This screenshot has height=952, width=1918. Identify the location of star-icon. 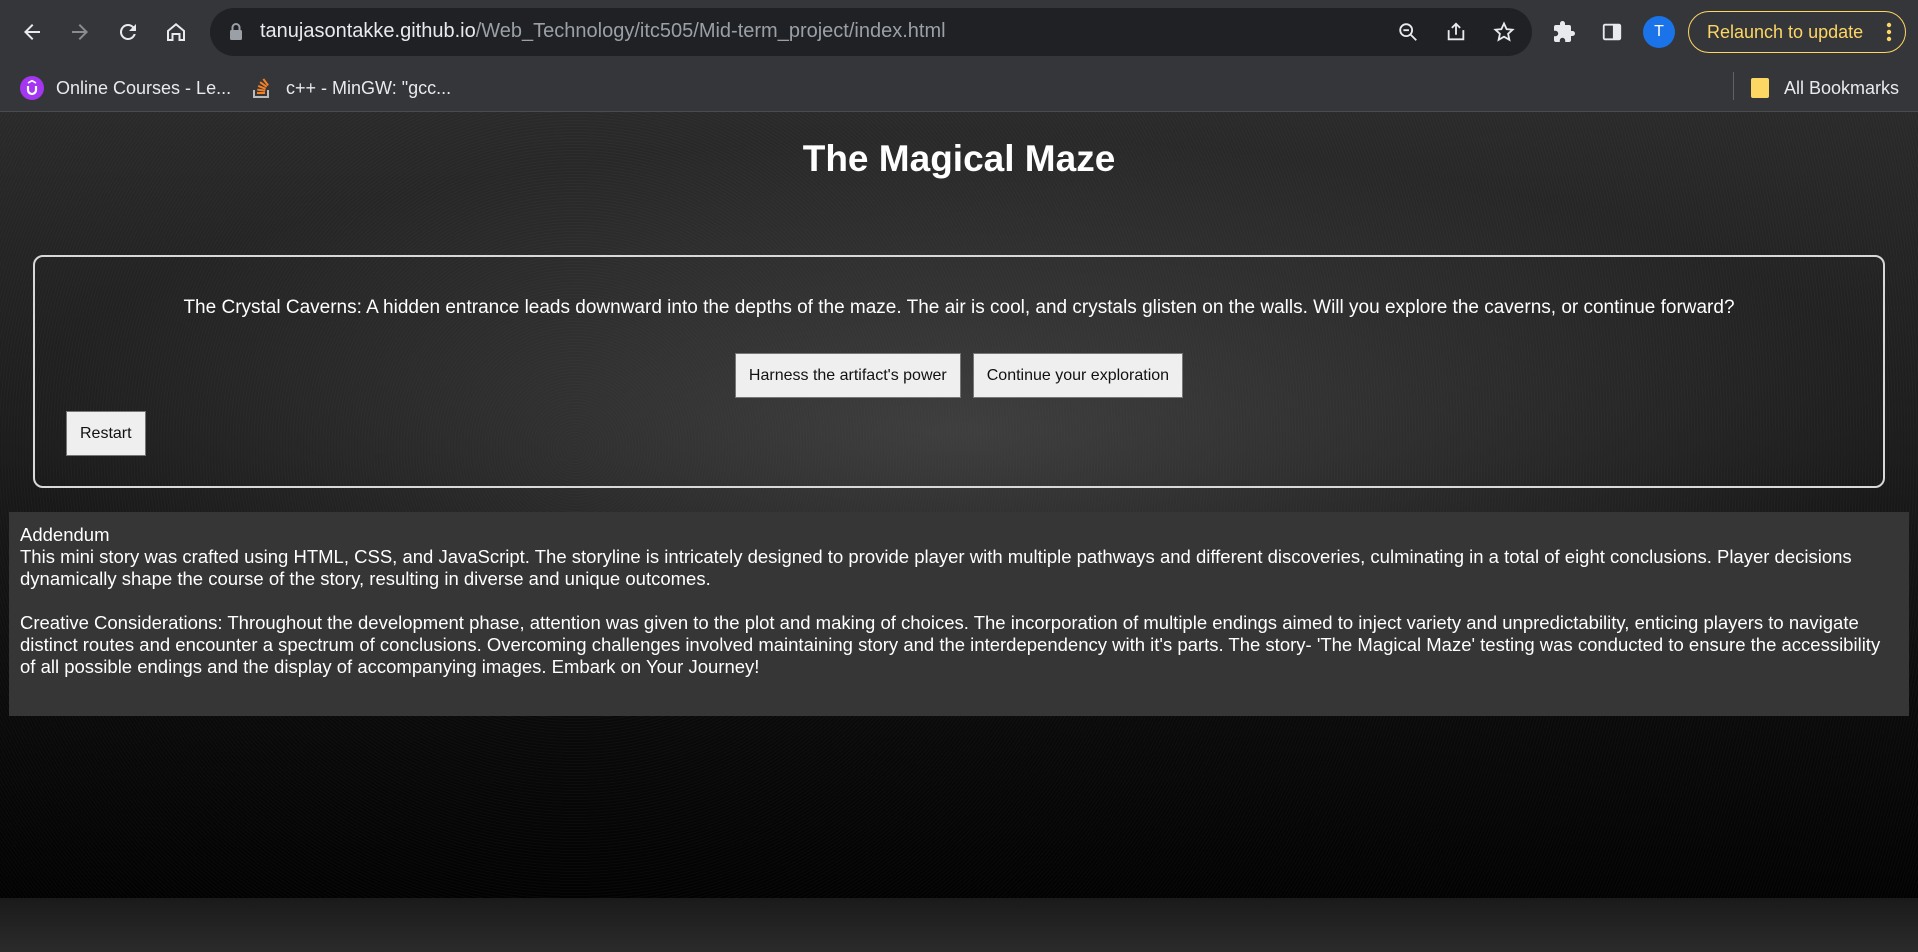
(1504, 32).